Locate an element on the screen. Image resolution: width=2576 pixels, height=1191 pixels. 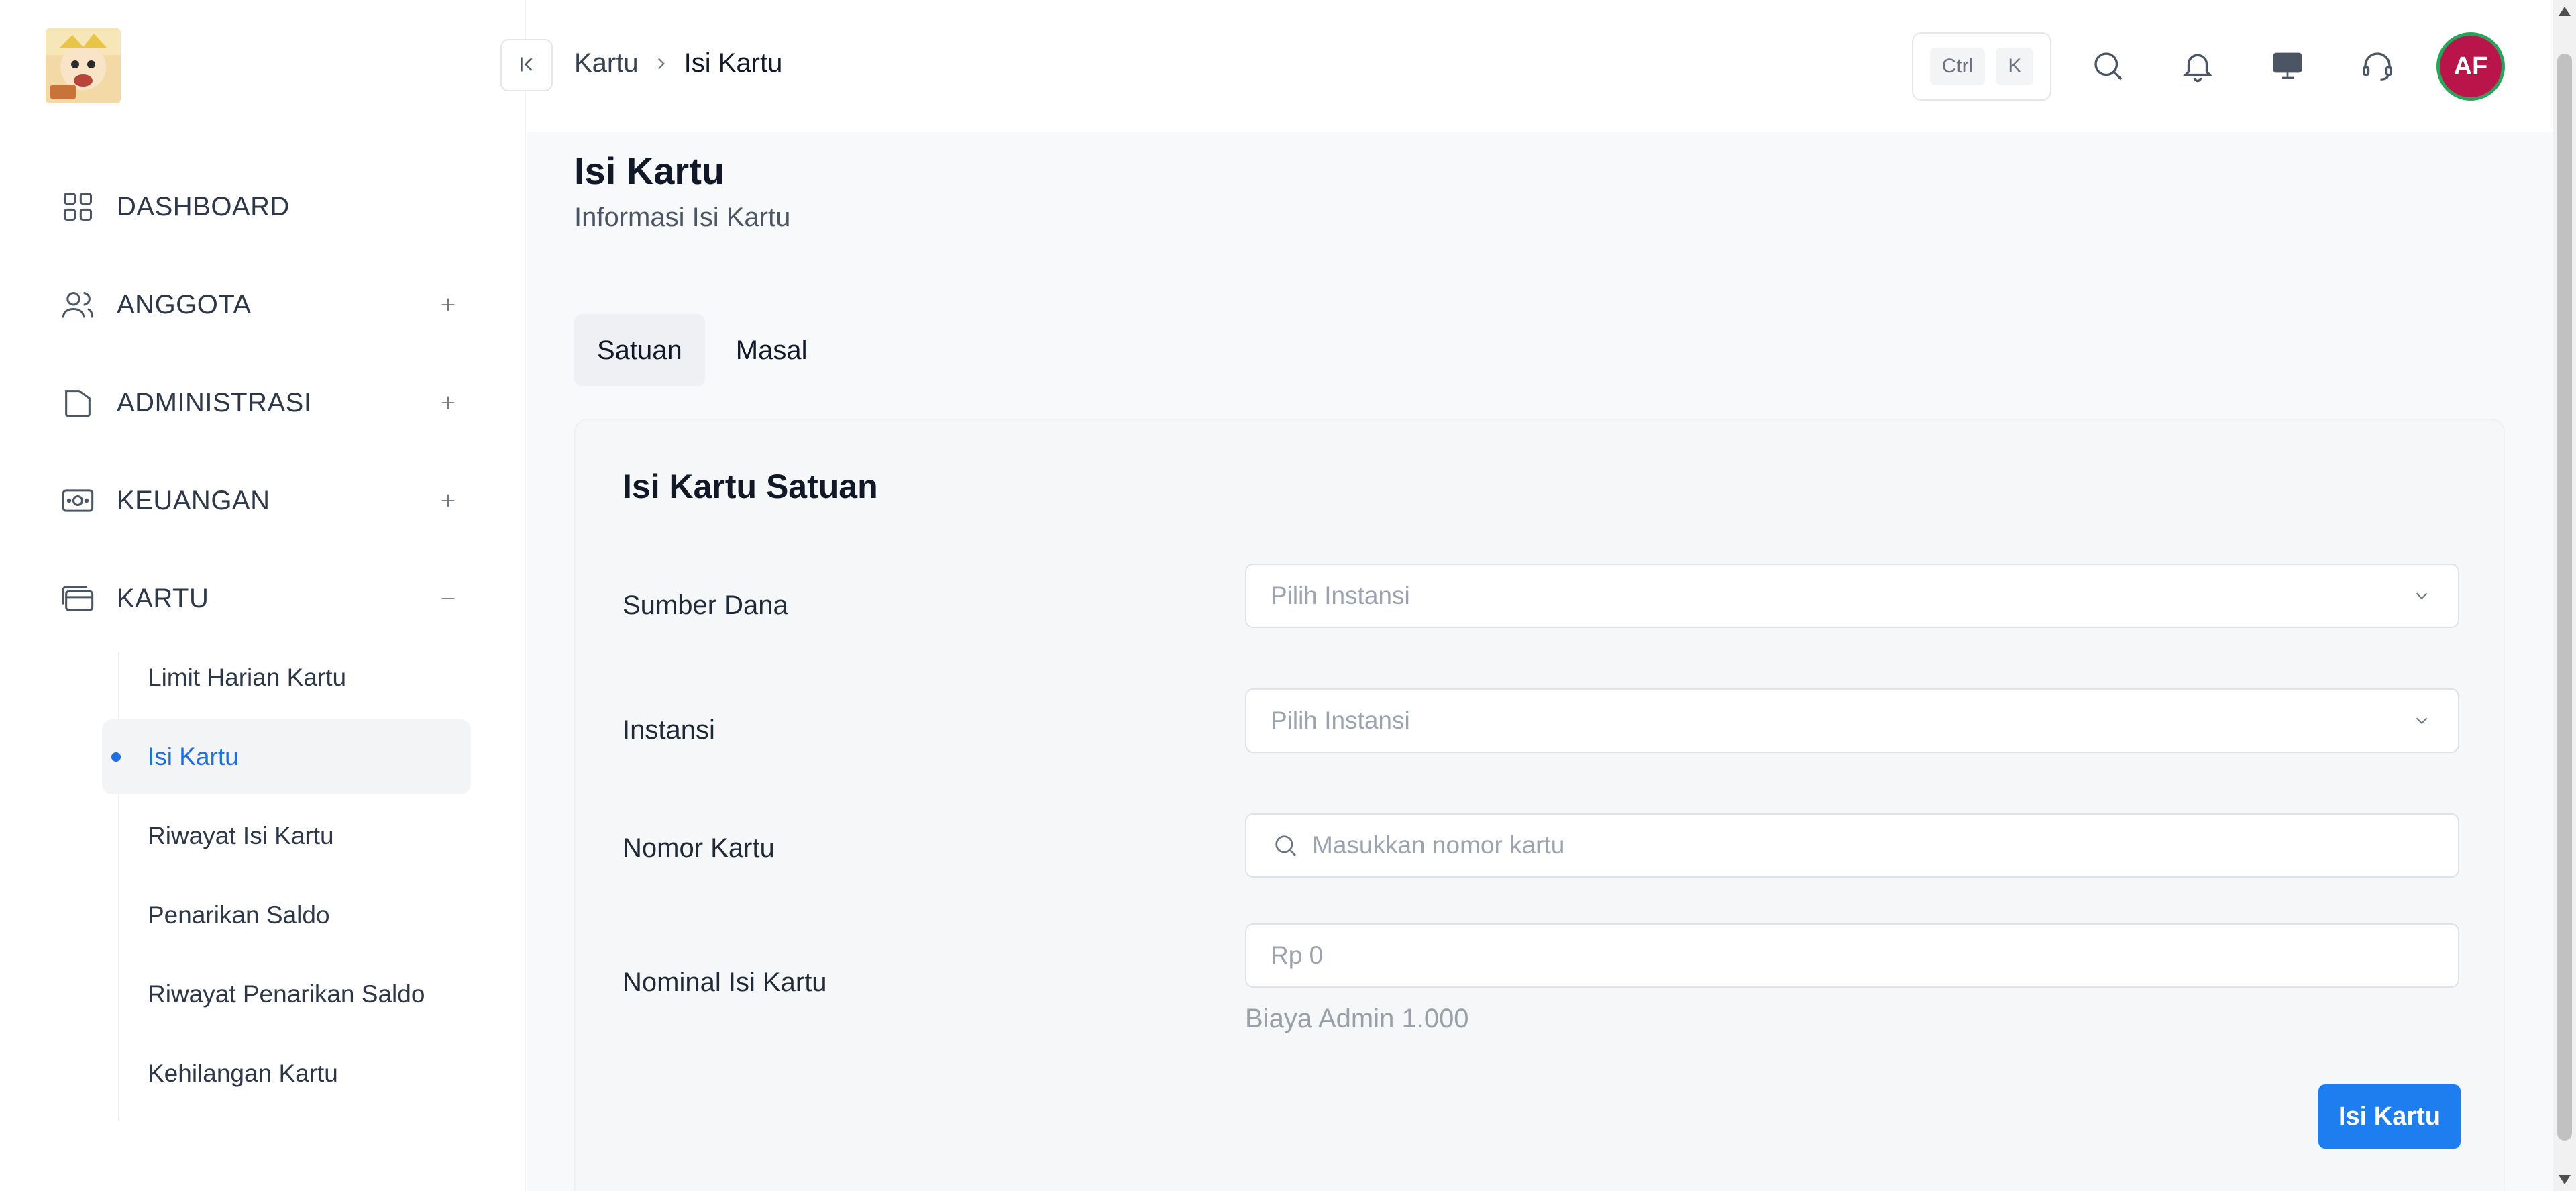
user-avatar: AF is located at coordinates (2470, 66).